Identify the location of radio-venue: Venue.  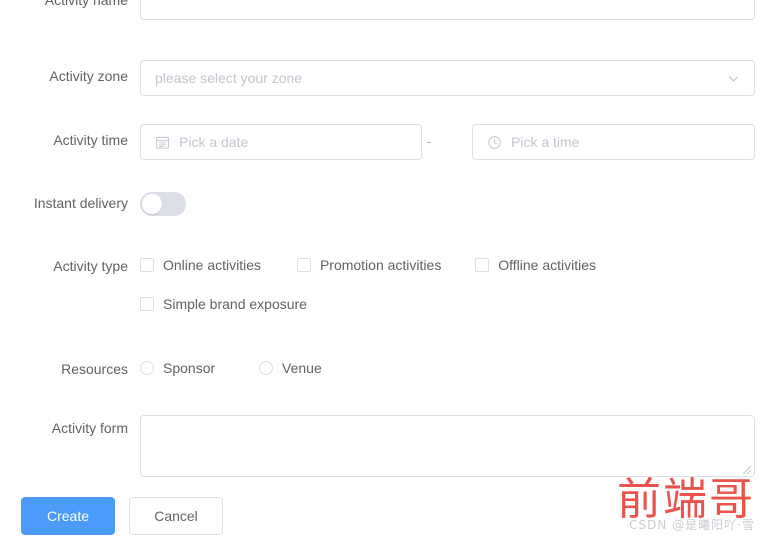
(290, 368).